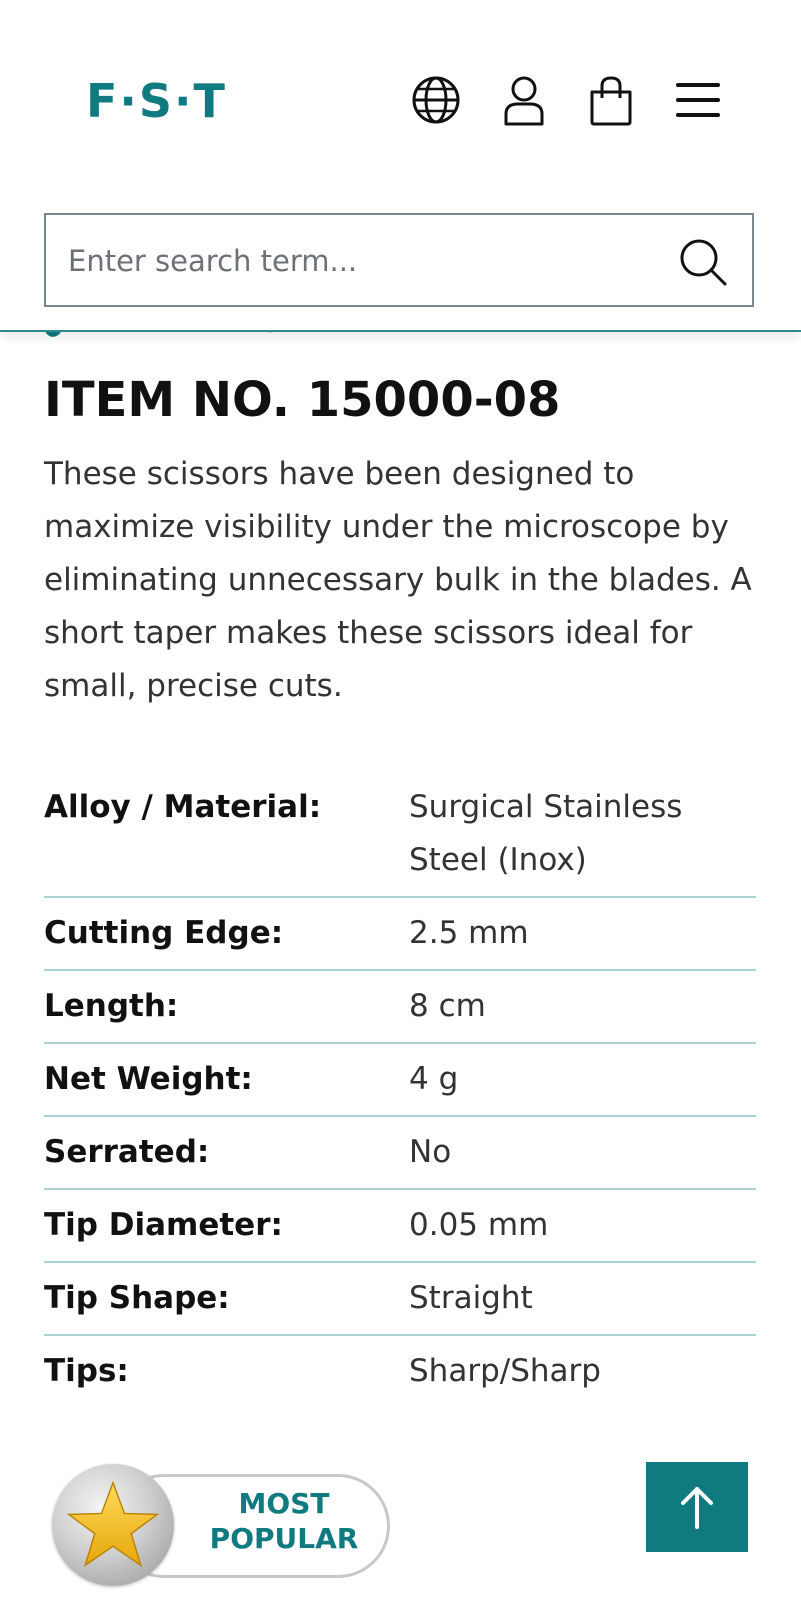 This screenshot has width=801, height=1600. I want to click on arrow-up-icon, so click(697, 1508).